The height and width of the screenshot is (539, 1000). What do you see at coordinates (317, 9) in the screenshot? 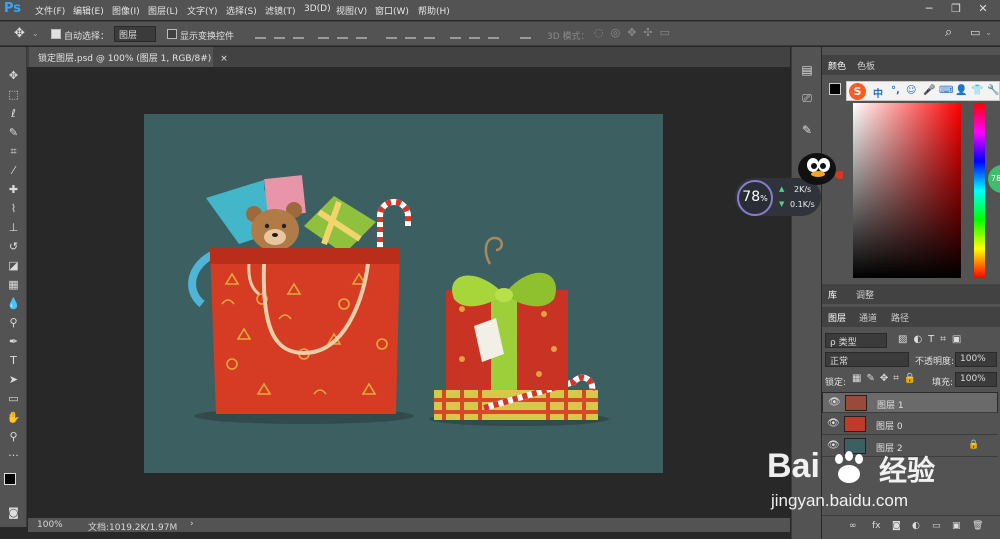
I see `menu-3d: 3D(D)` at bounding box center [317, 9].